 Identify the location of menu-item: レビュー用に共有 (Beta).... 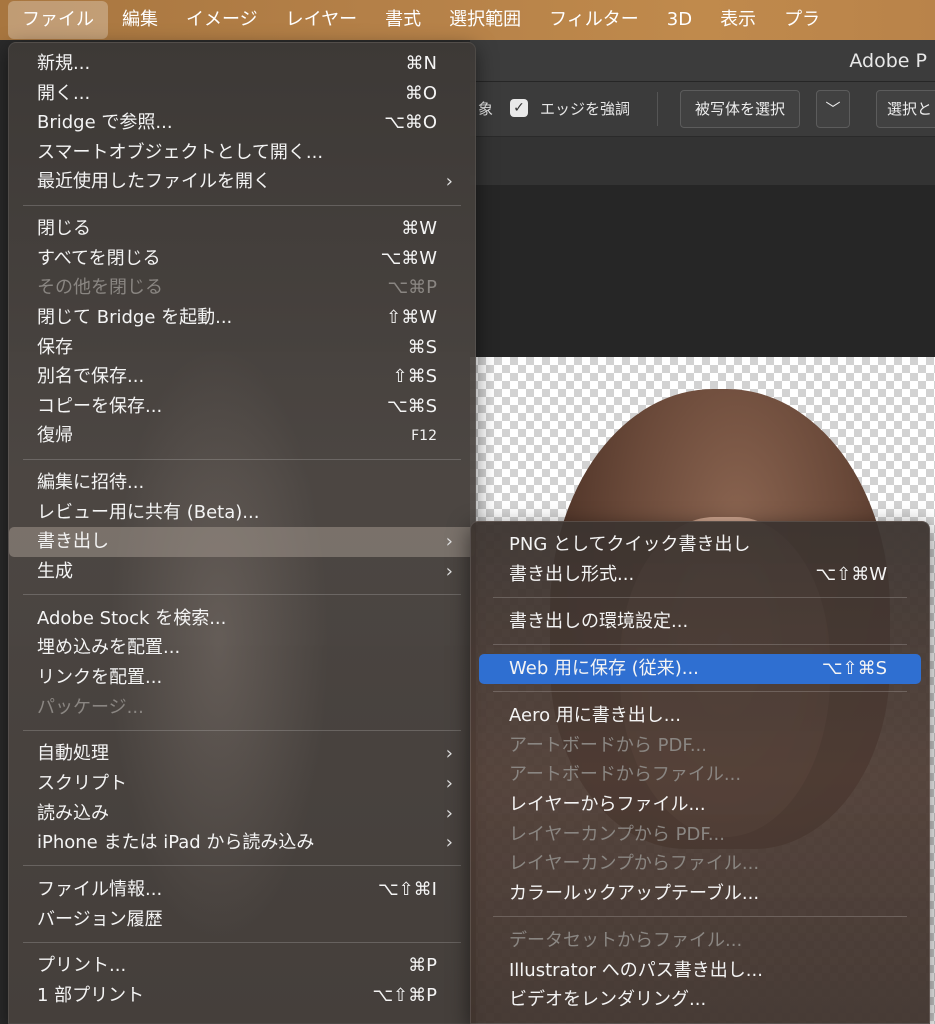
(242, 513).